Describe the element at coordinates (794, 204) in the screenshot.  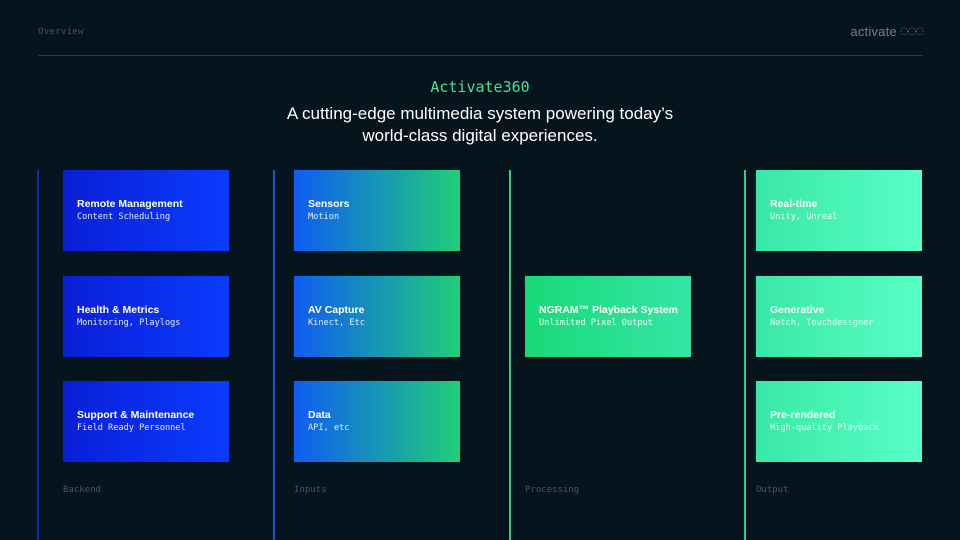
I see `card-title: Real-time` at that location.